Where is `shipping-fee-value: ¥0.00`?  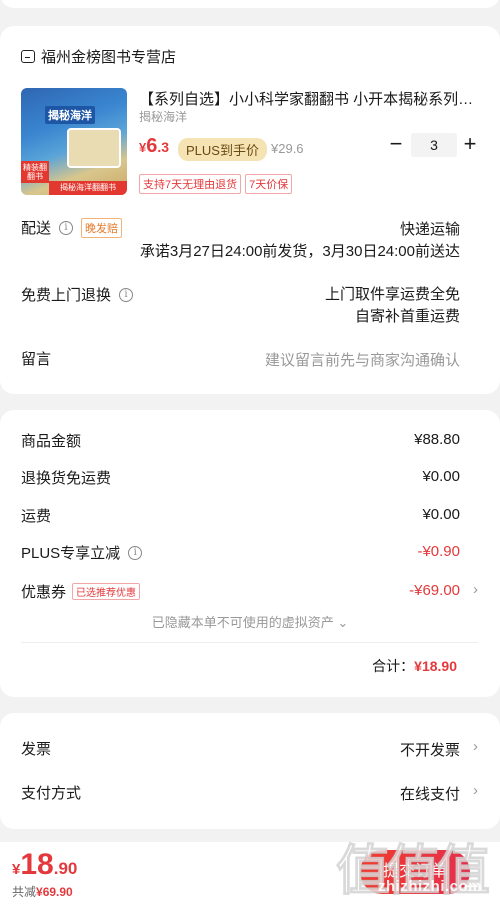 shipping-fee-value: ¥0.00 is located at coordinates (441, 514).